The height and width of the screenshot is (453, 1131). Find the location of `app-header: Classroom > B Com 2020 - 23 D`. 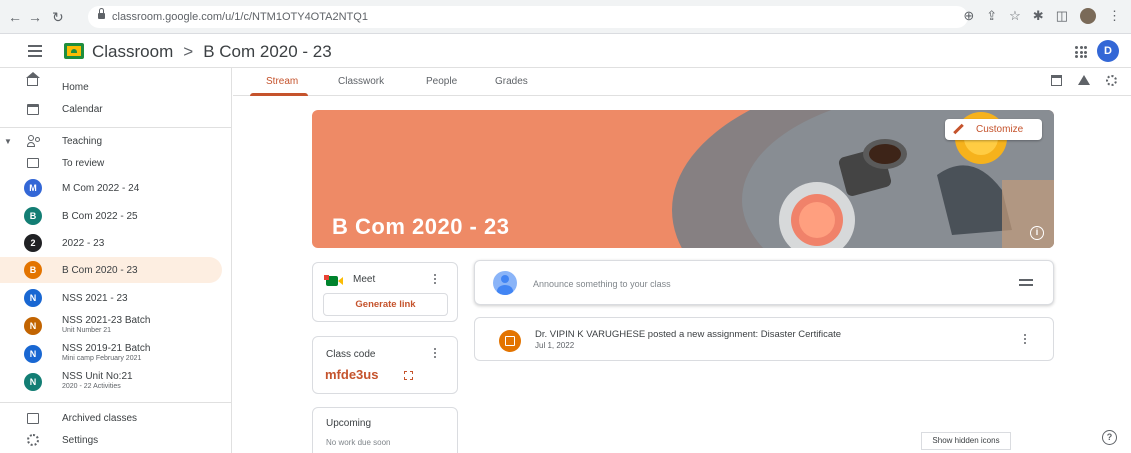

app-header: Classroom > B Com 2020 - 23 D is located at coordinates (565, 51).